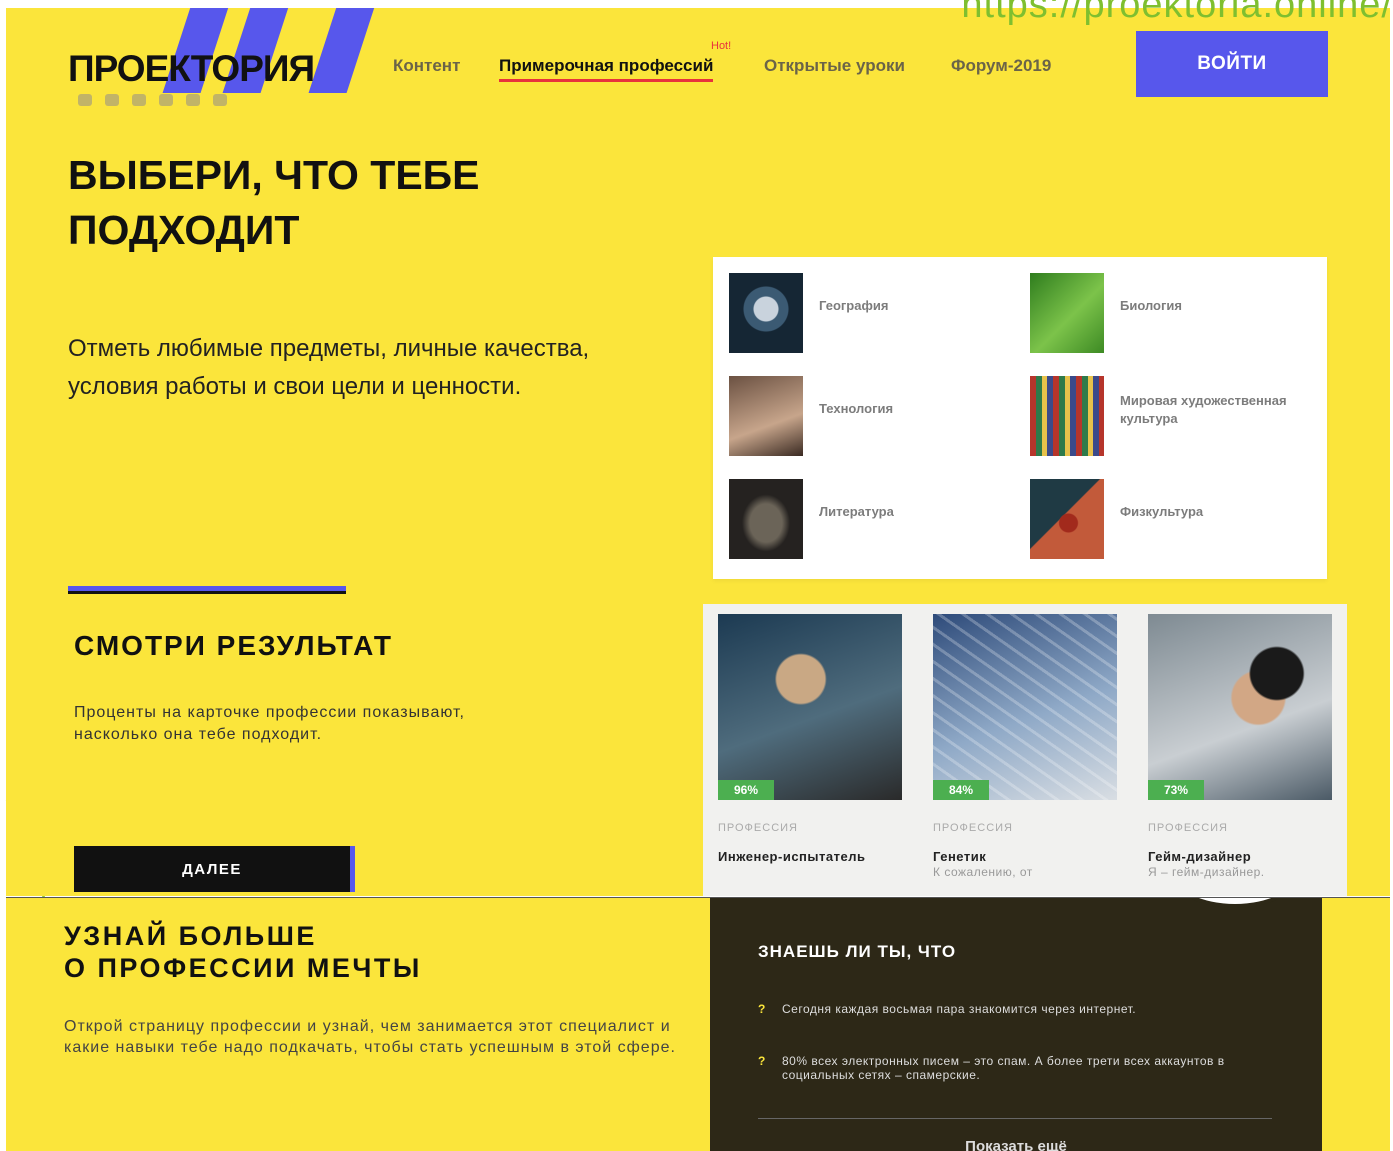 This screenshot has width=1393, height=1151. What do you see at coordinates (810, 707) in the screenshot?
I see `card-photo: 96%` at bounding box center [810, 707].